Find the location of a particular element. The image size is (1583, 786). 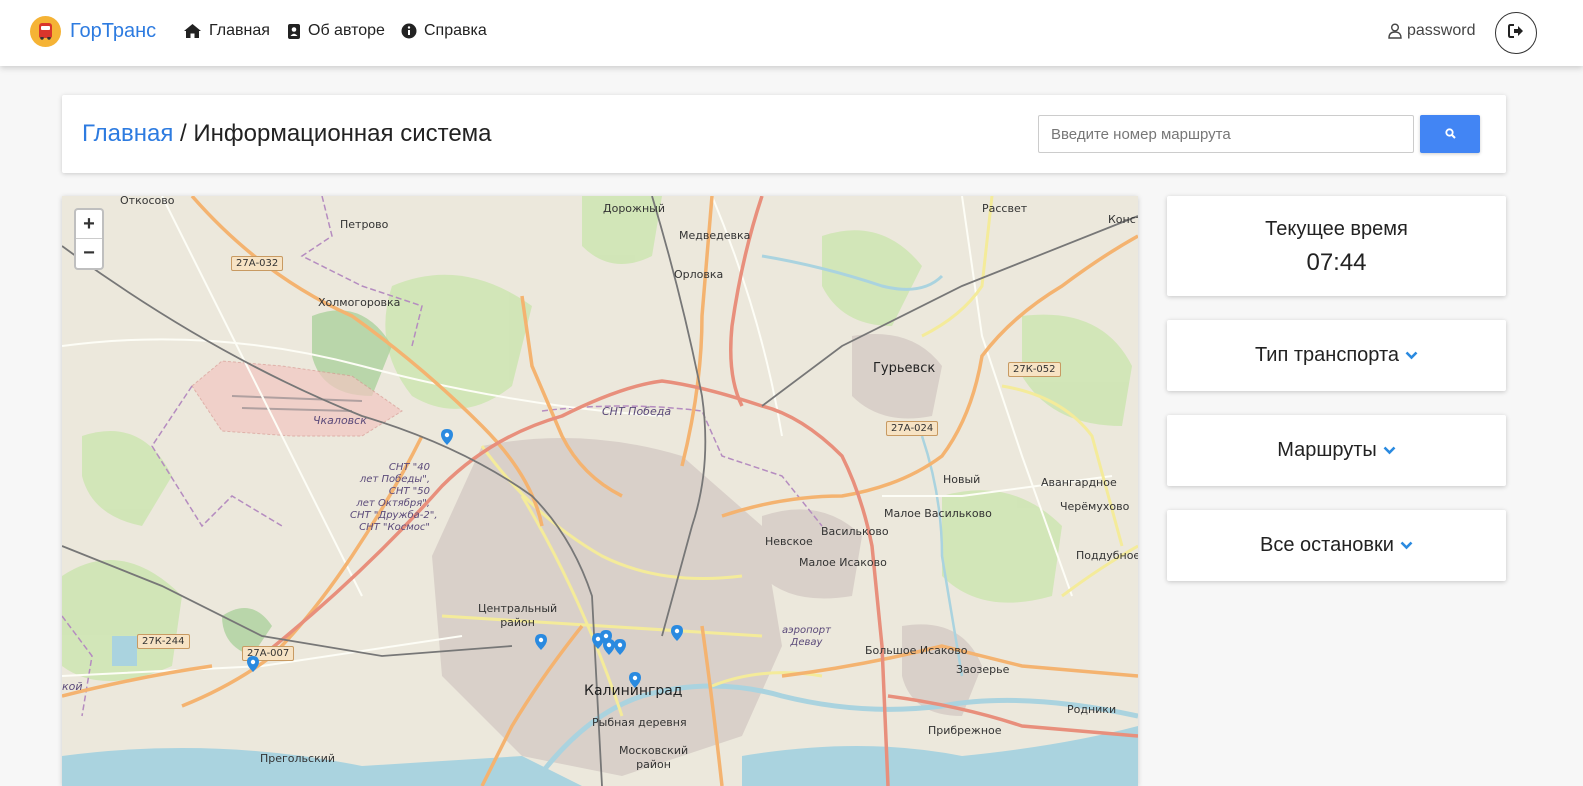

nav-home: Главная is located at coordinates (226, 31).